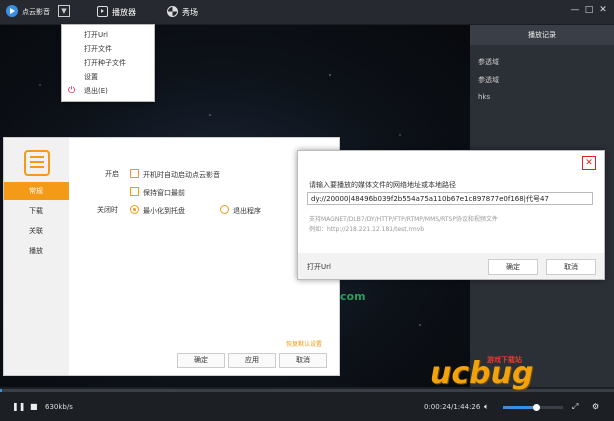 The height and width of the screenshot is (421, 614). I want to click on app-menu: 打开Url 打开文件 打开种子文件 设置 ⏻ 退出(E), so click(108, 63).